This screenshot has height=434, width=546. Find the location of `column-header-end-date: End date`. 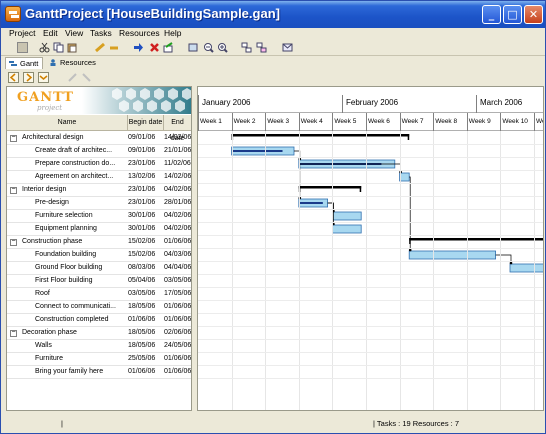

column-header-end-date: End date is located at coordinates (177, 128).